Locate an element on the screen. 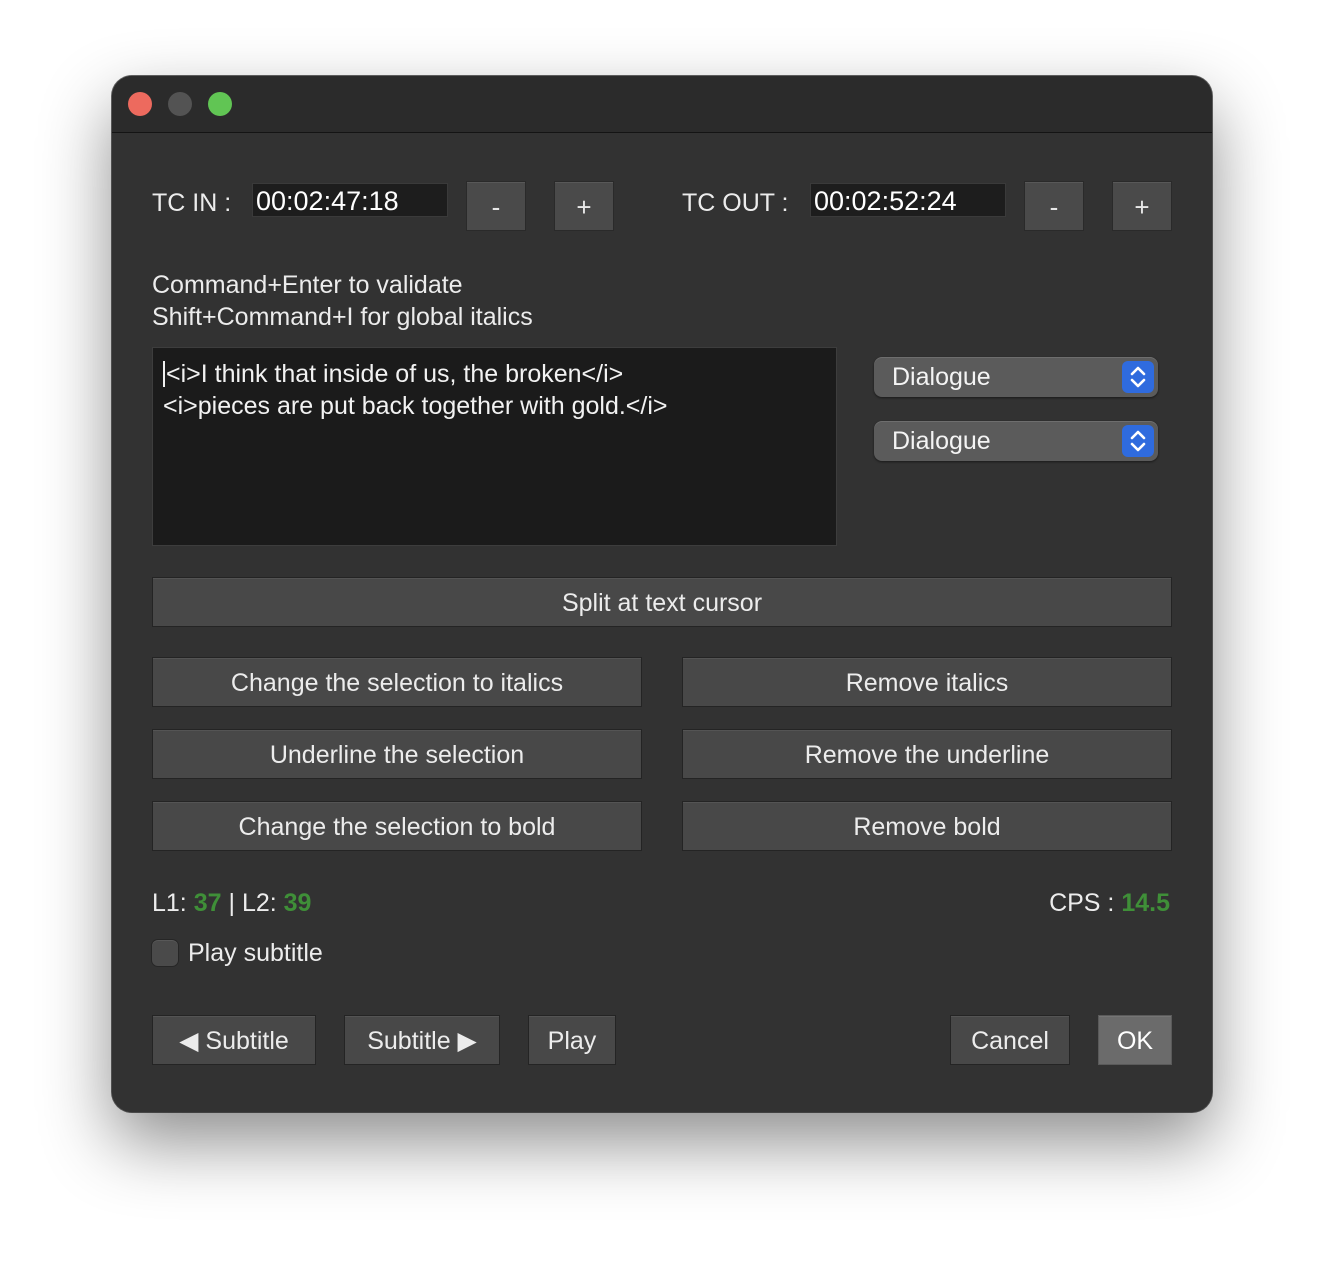 This screenshot has width=1324, height=1262. line-length-stats: L1: 37 | L2: 39 is located at coordinates (231, 903).